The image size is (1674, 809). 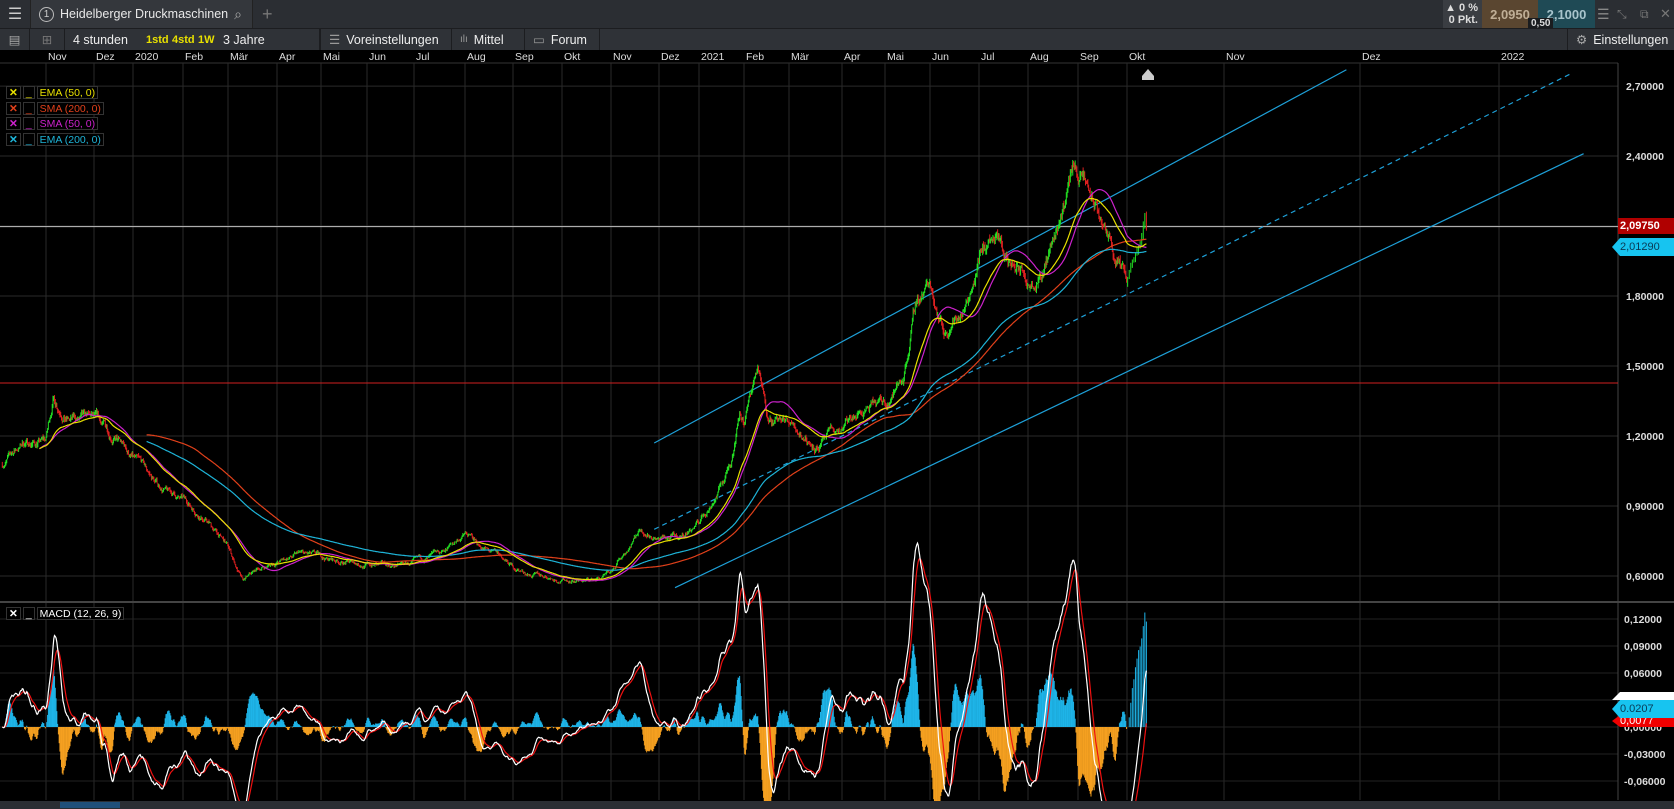 What do you see at coordinates (1622, 14) in the screenshot?
I see `collapse-icon: ⤡` at bounding box center [1622, 14].